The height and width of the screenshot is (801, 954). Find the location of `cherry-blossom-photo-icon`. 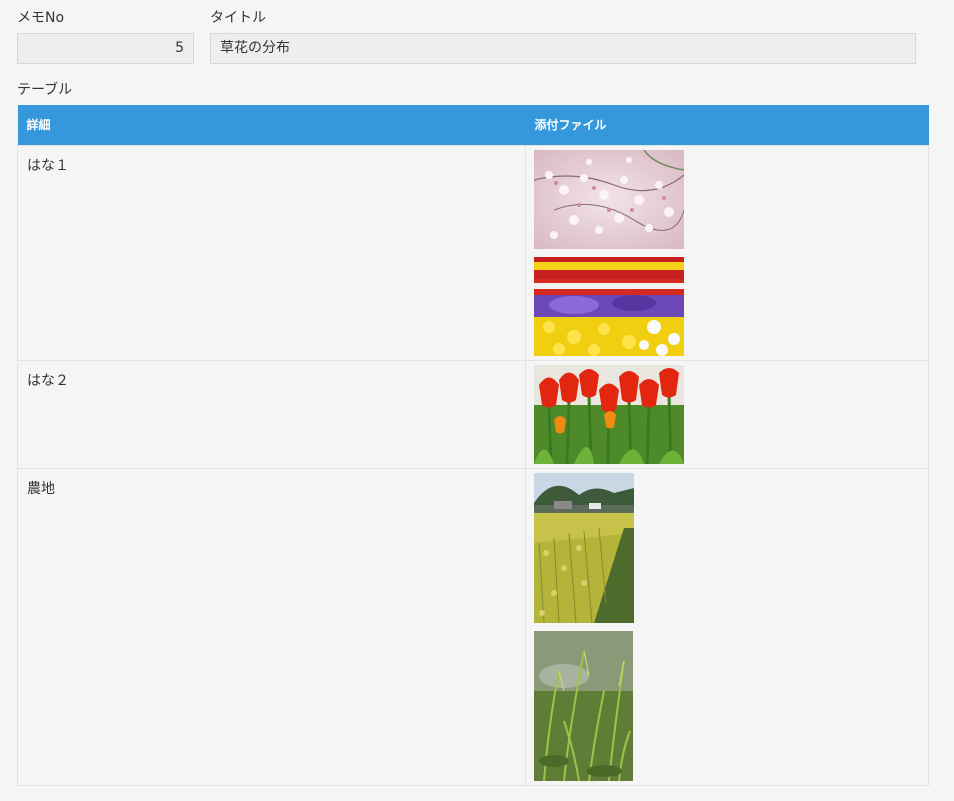

cherry-blossom-photo-icon is located at coordinates (609, 199).